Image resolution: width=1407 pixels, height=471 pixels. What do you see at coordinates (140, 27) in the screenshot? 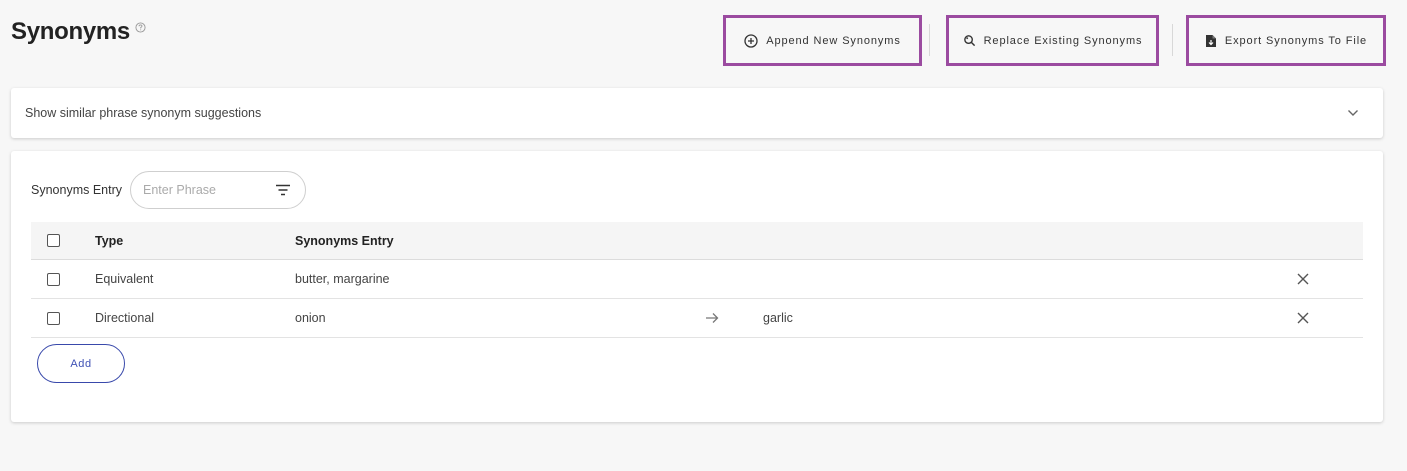
I see `question-circle-icon` at bounding box center [140, 27].